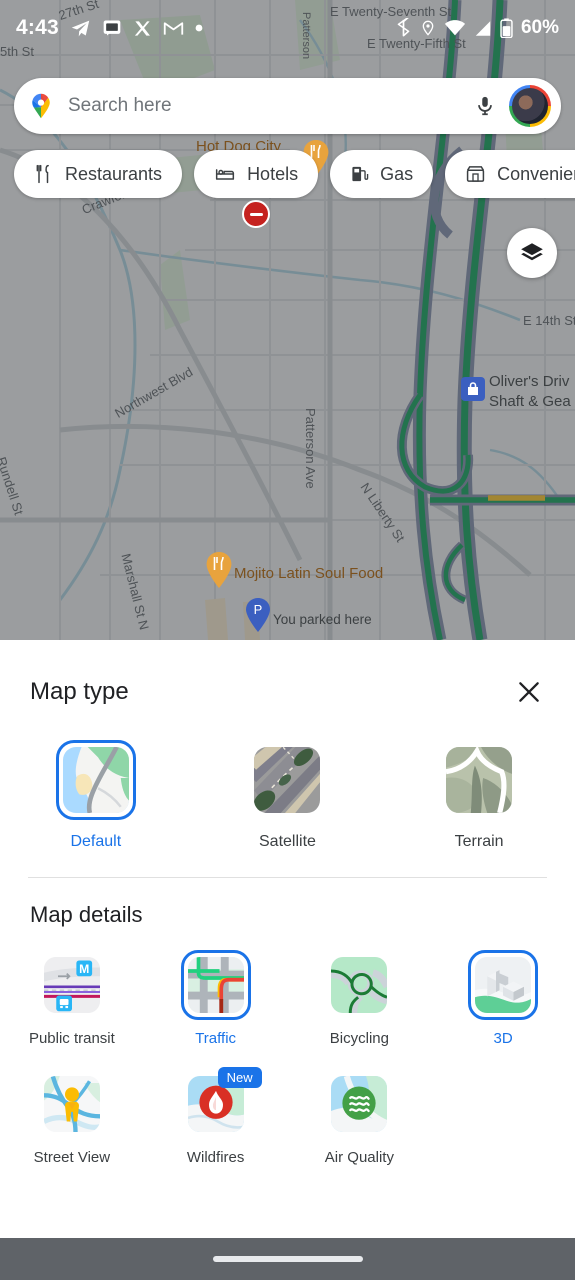 The height and width of the screenshot is (1280, 575). I want to click on restaurant-icon, so click(42, 174).